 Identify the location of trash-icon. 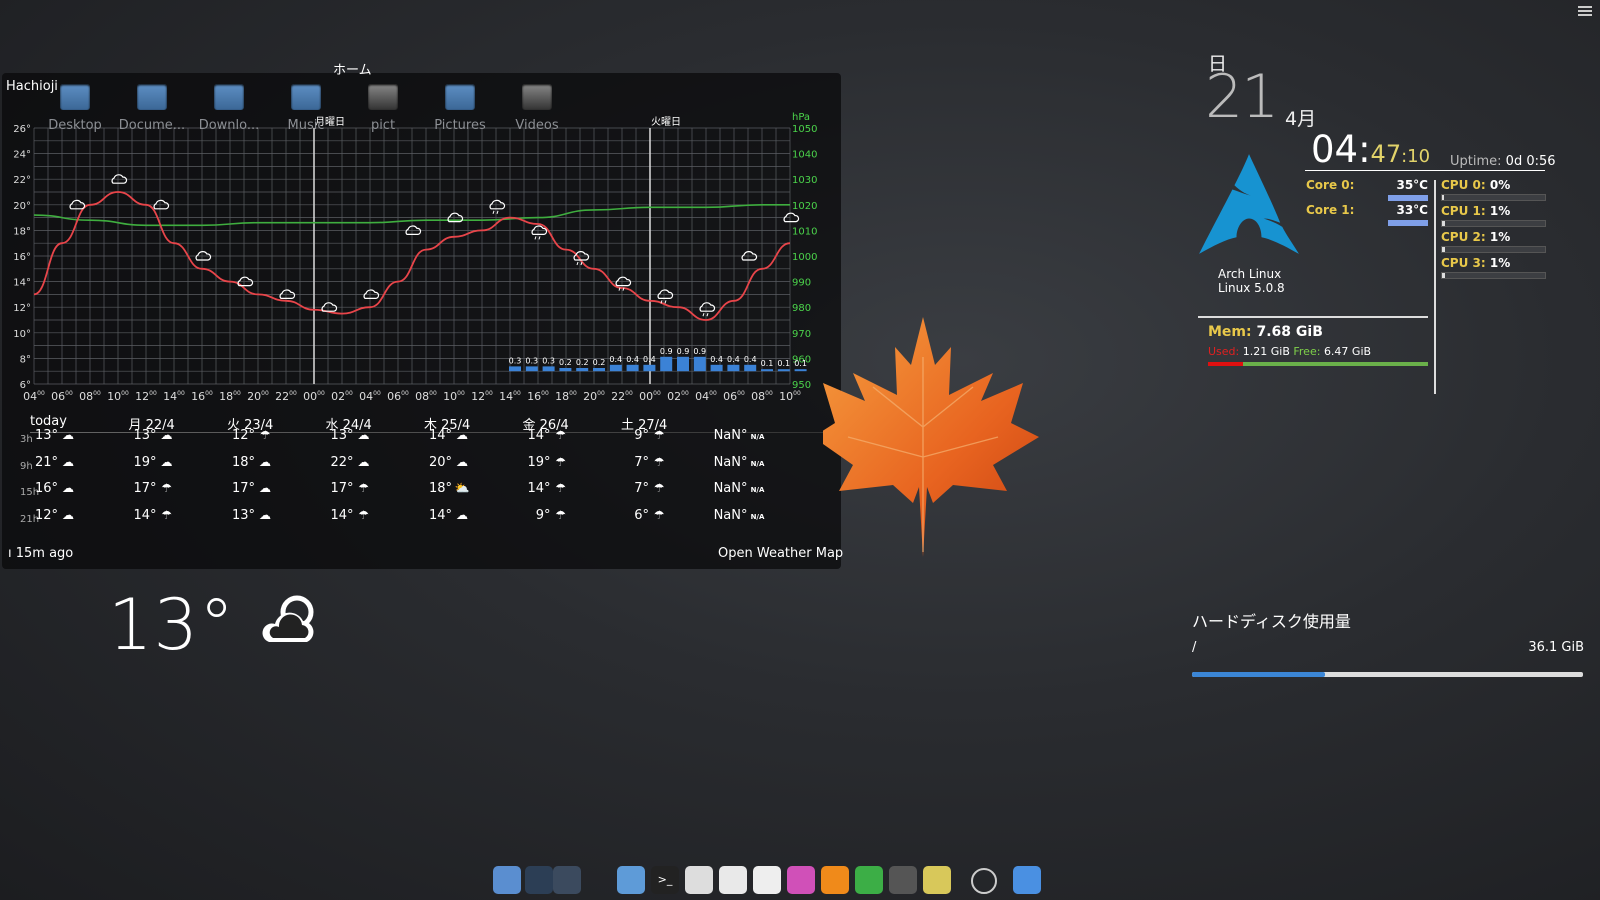
(1027, 880).